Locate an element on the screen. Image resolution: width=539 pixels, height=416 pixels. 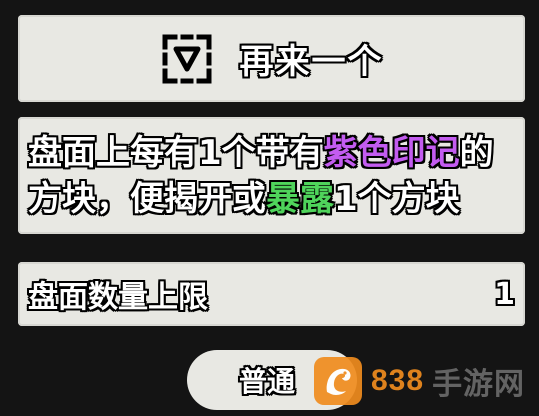
description-text: 盘面上每有1个带有 is located at coordinates (176, 152).